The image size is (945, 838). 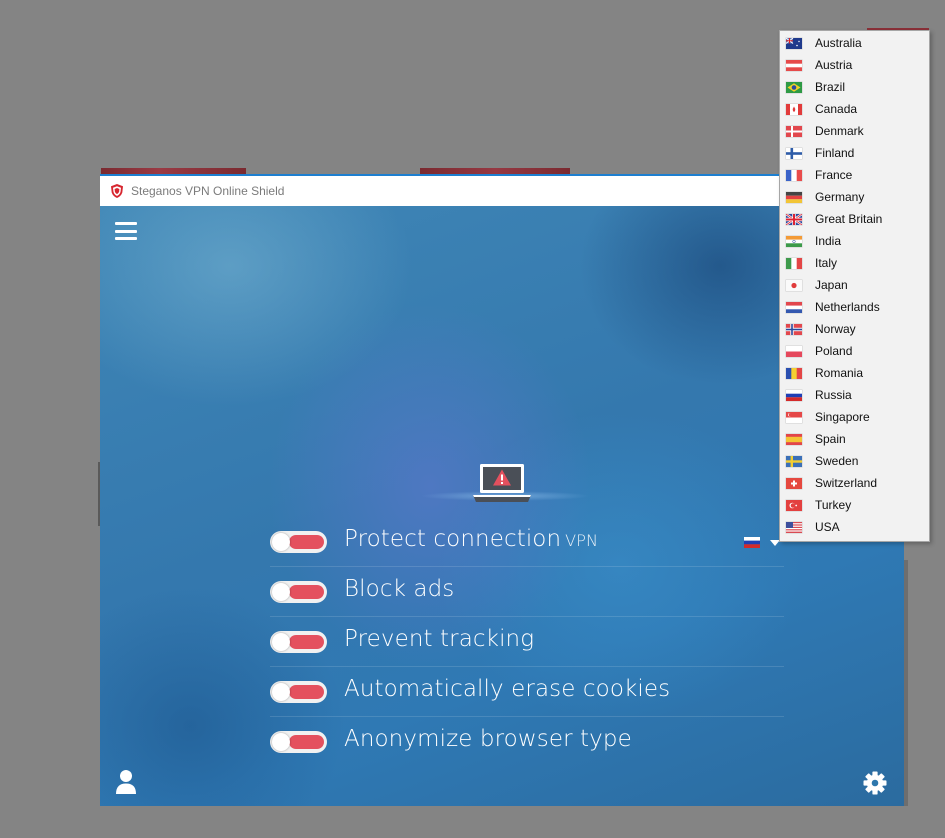 I want to click on country-option-austria: Austria, so click(x=854, y=65).